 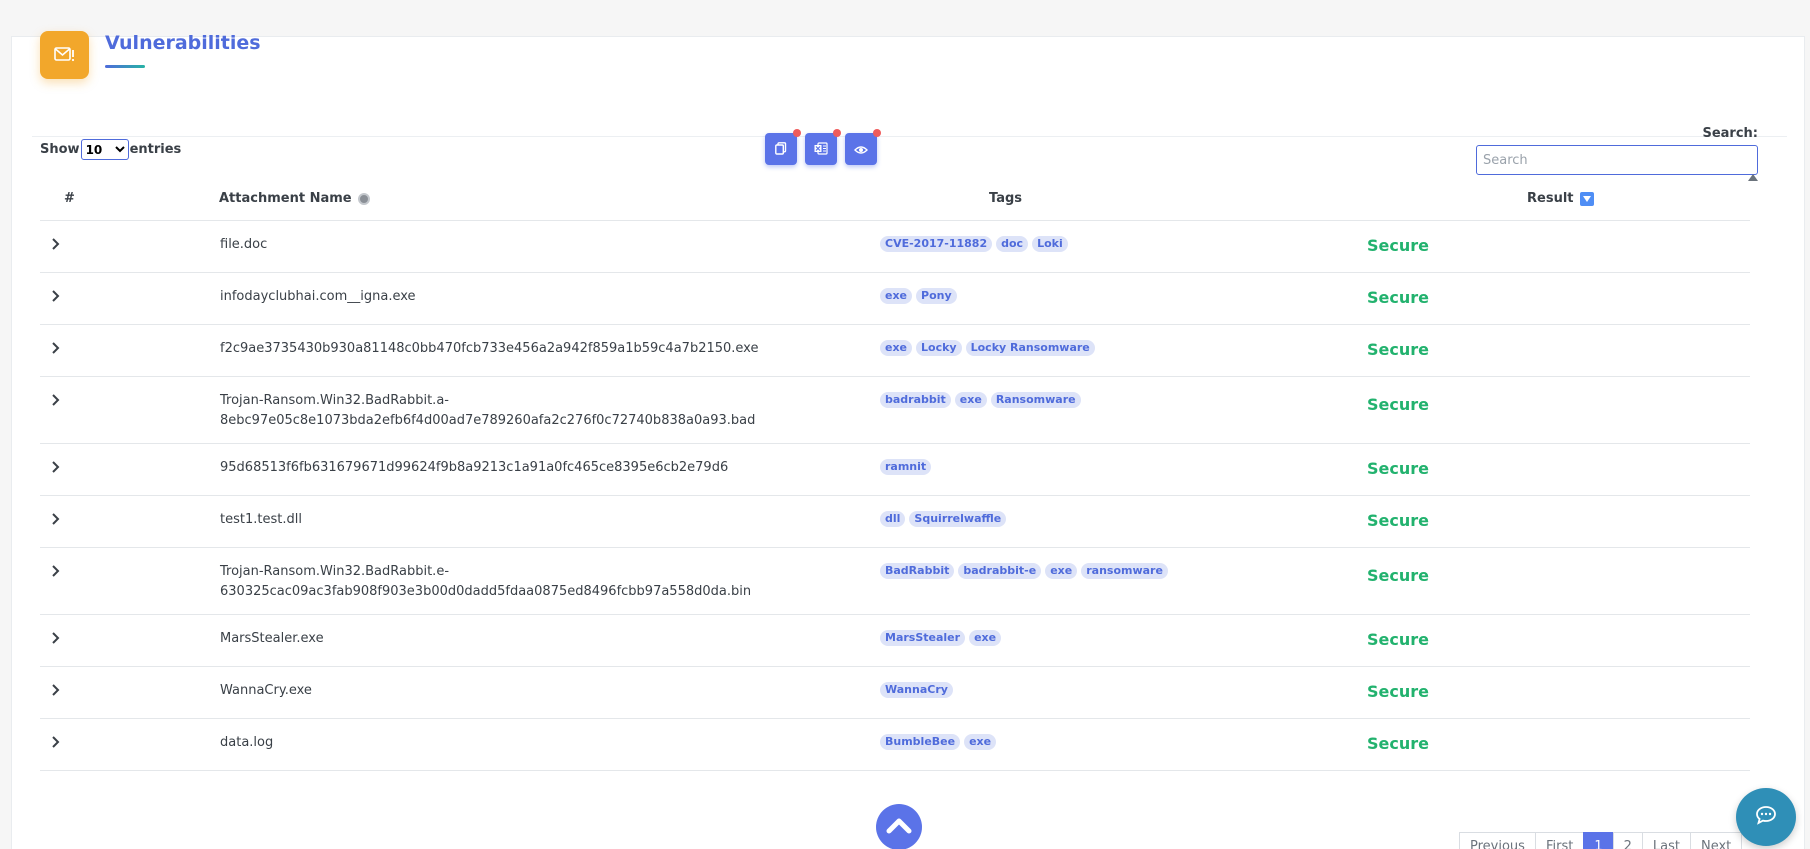 I want to click on column-header-index: #, so click(x=69, y=198).